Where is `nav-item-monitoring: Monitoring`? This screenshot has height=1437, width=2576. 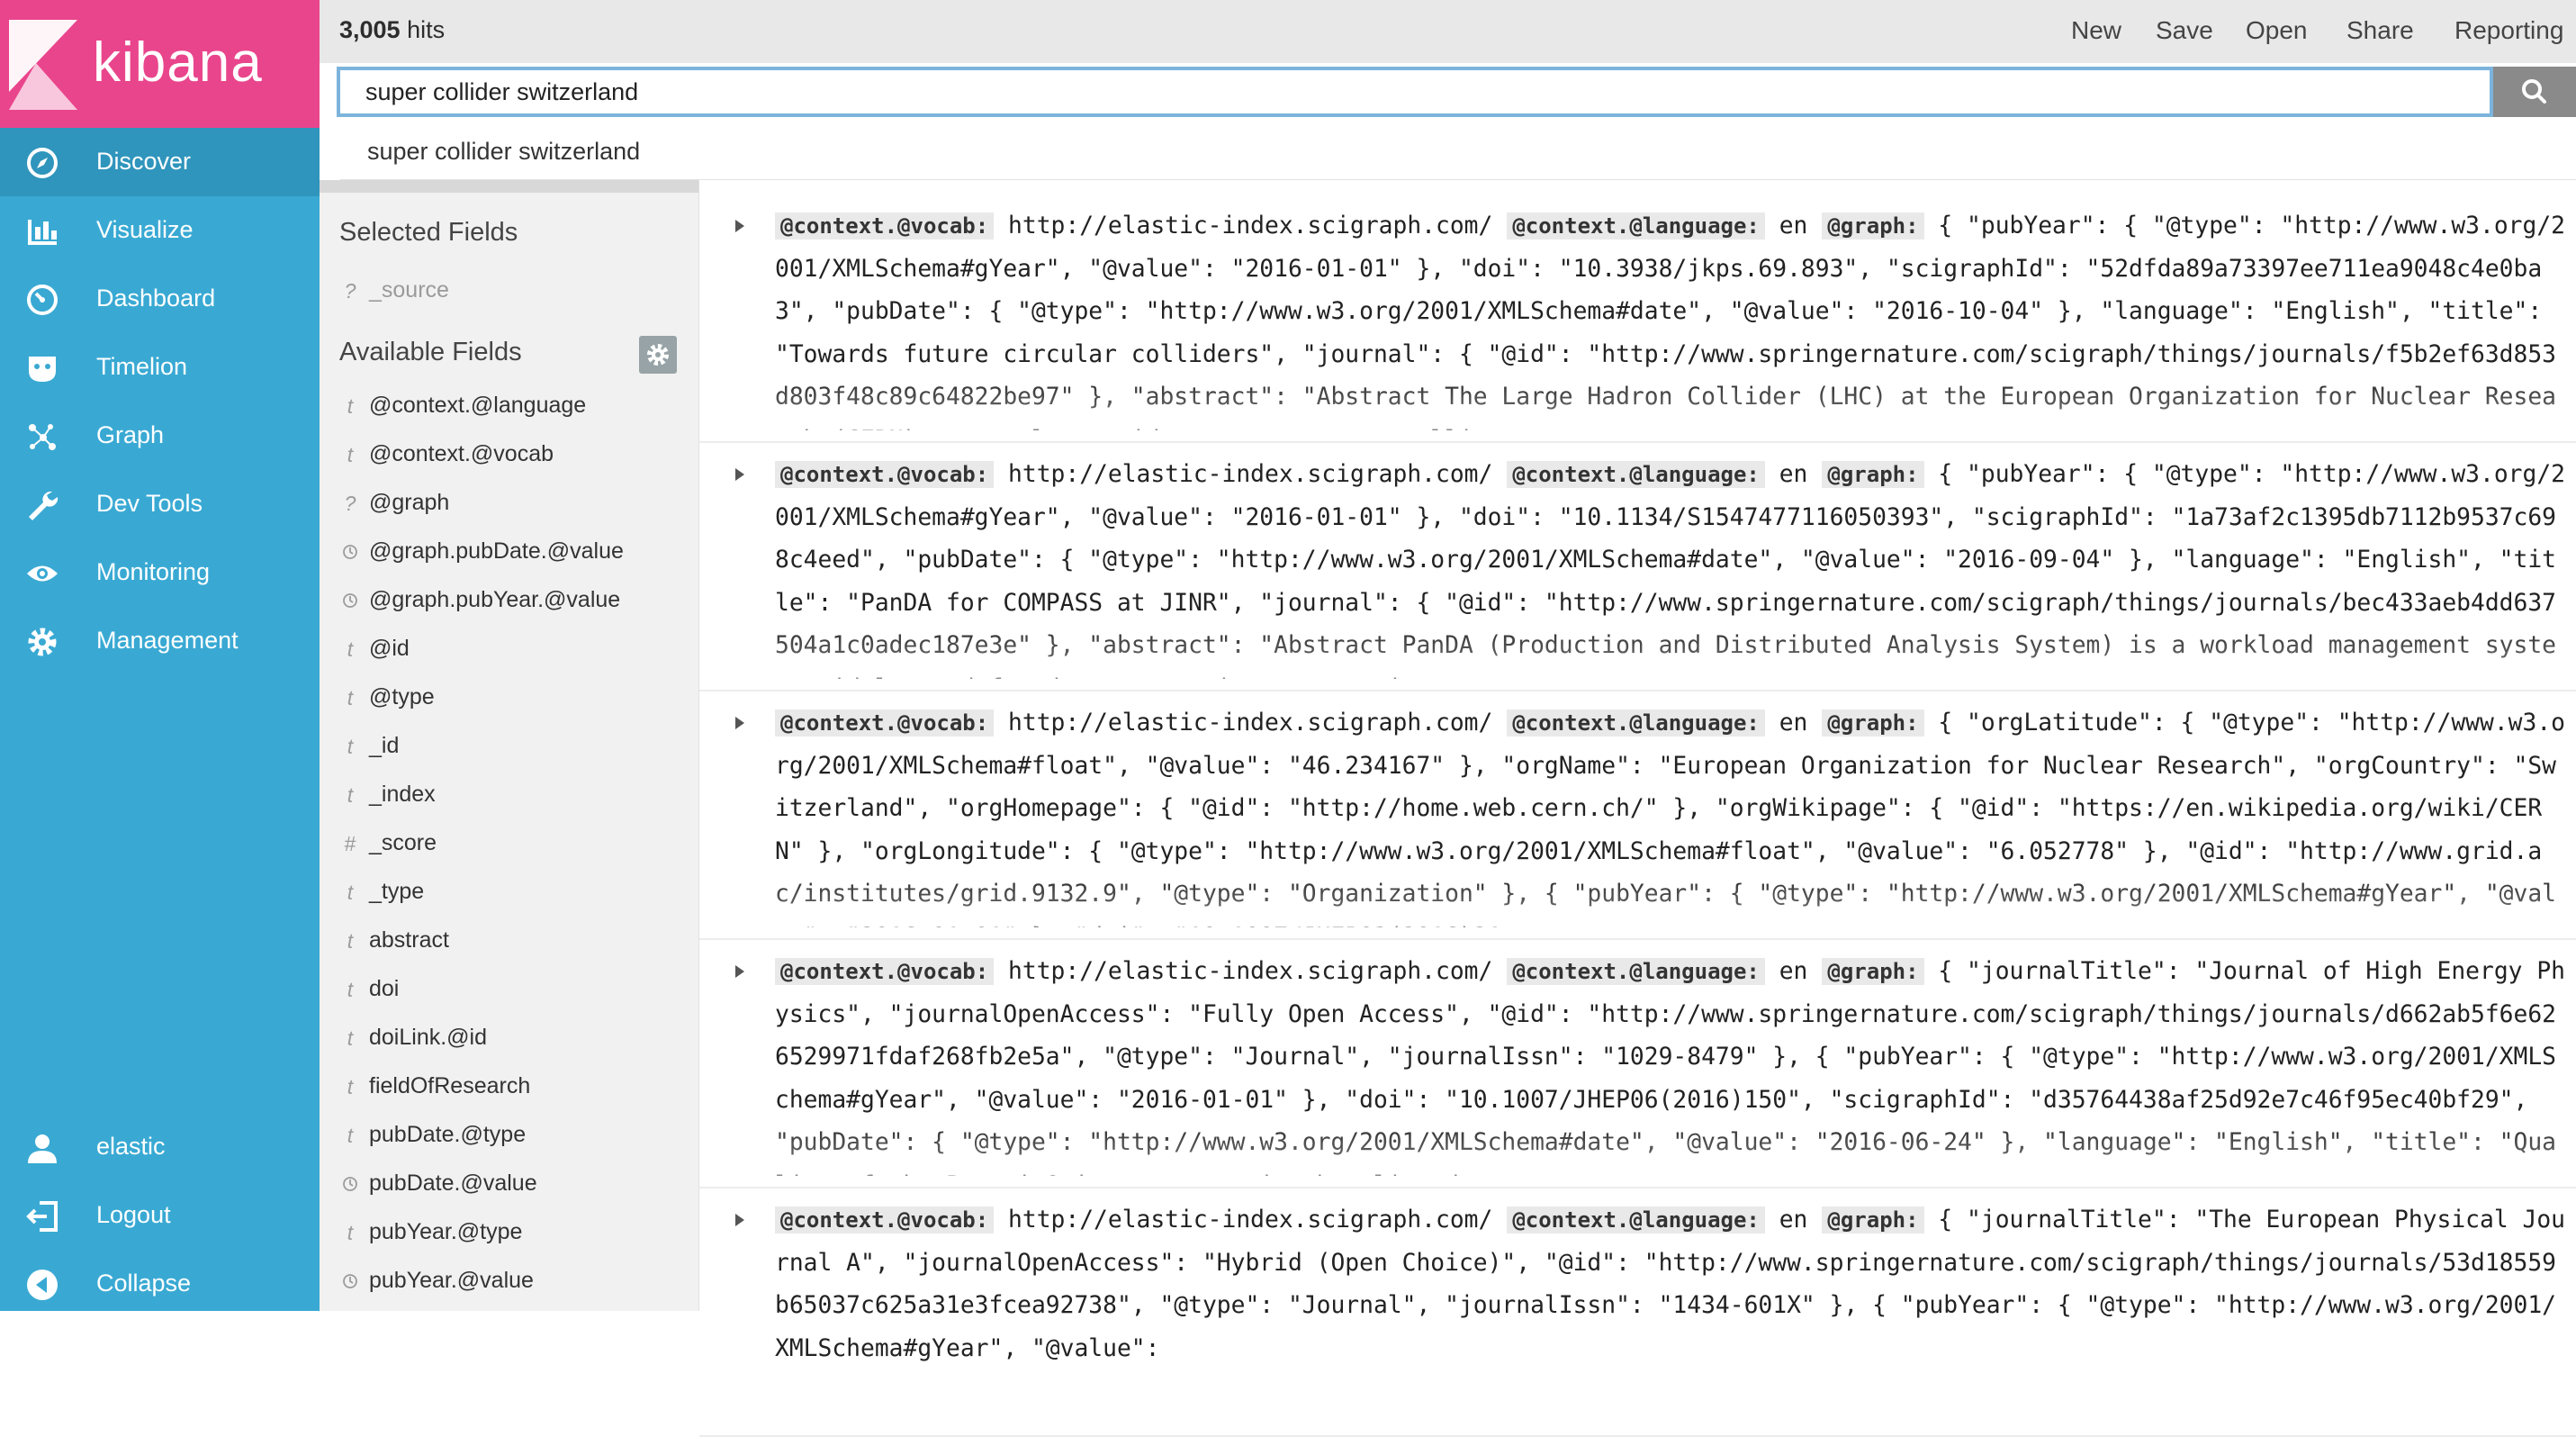
nav-item-monitoring: Monitoring is located at coordinates (160, 572).